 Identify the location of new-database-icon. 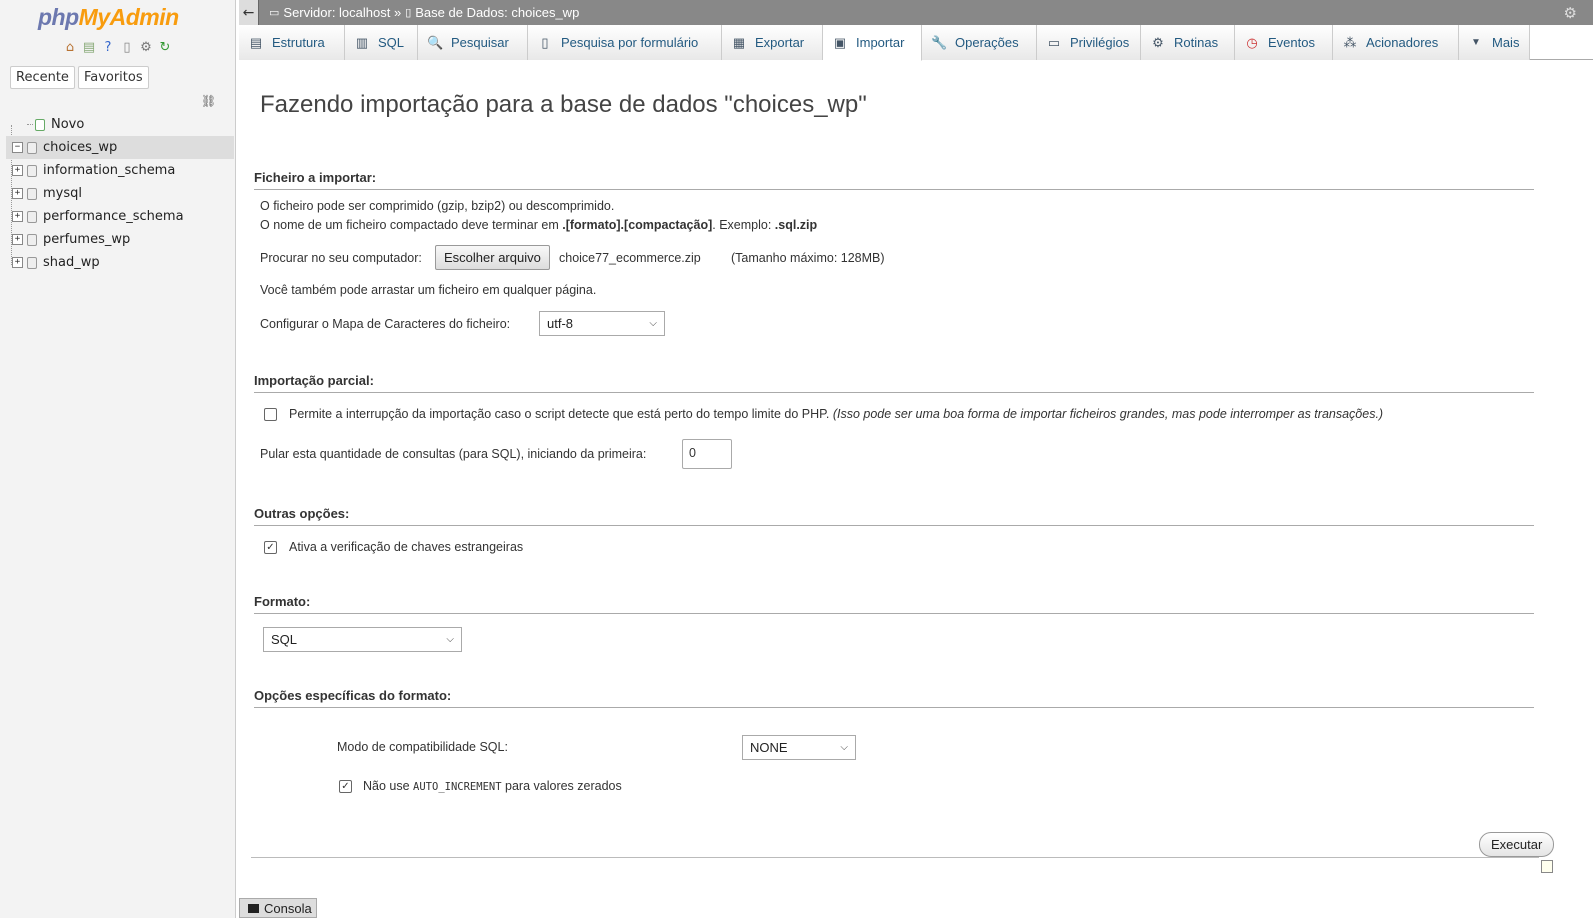
(40, 124).